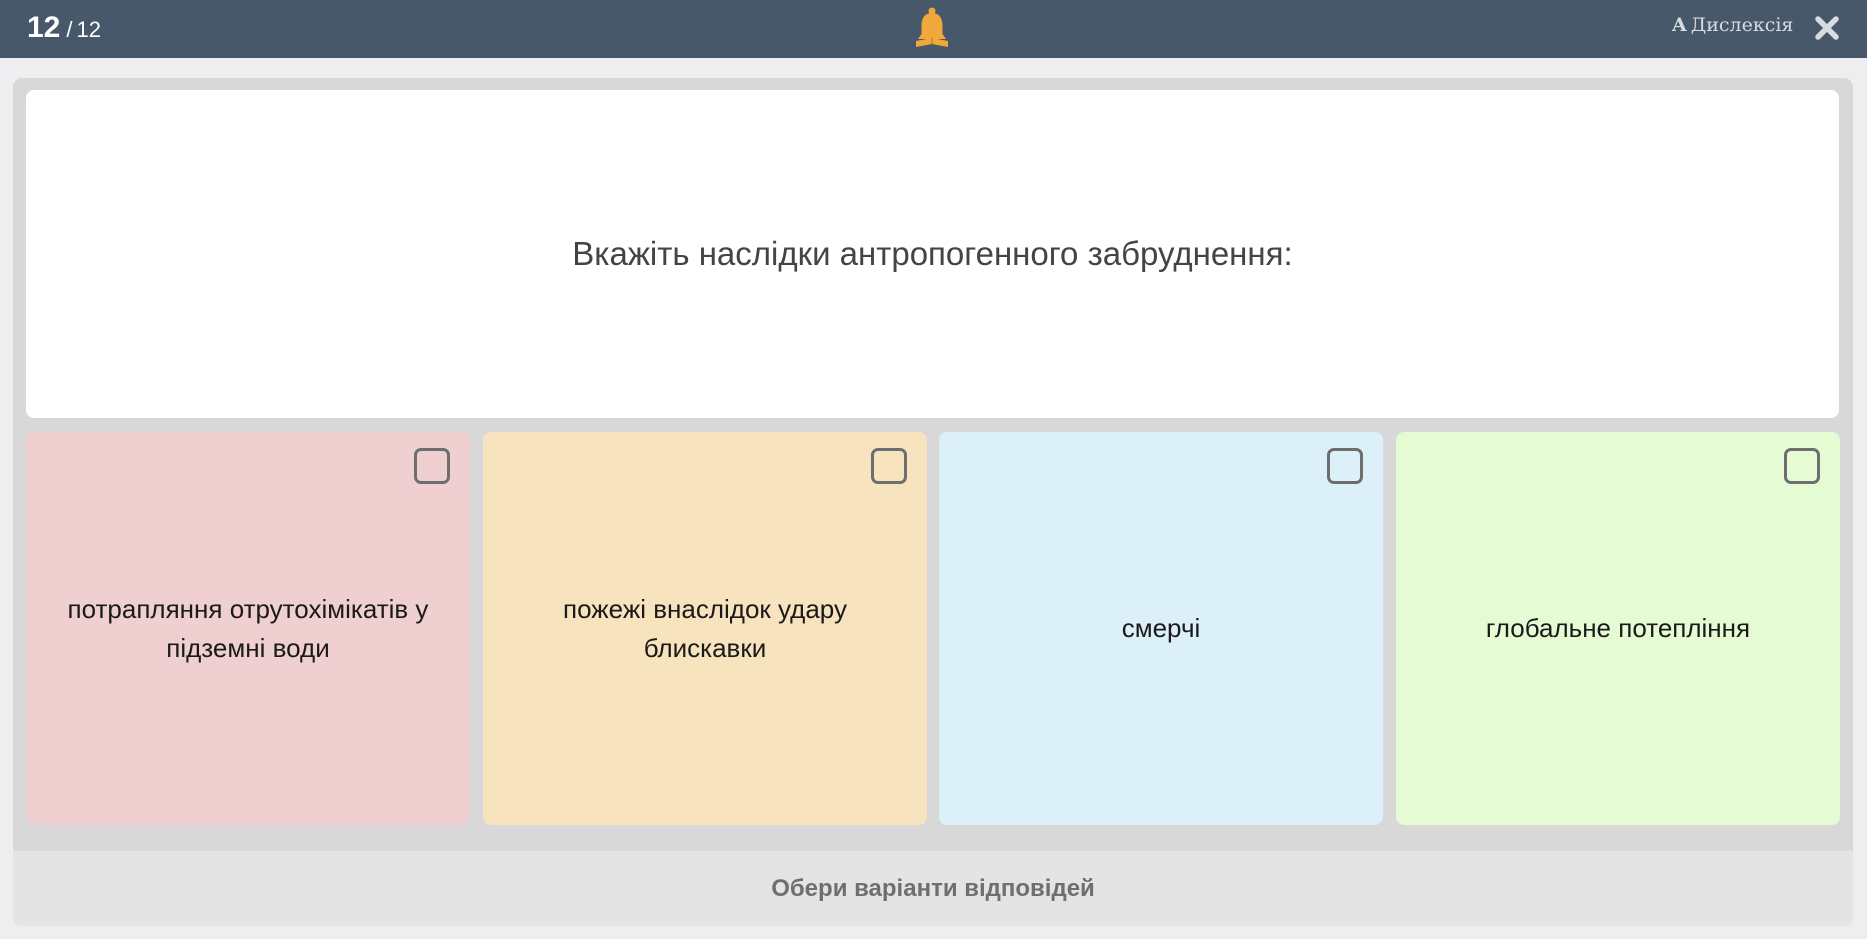  Describe the element at coordinates (1742, 25) in the screenshot. I see `dyslexia-label: Дислексія` at that location.